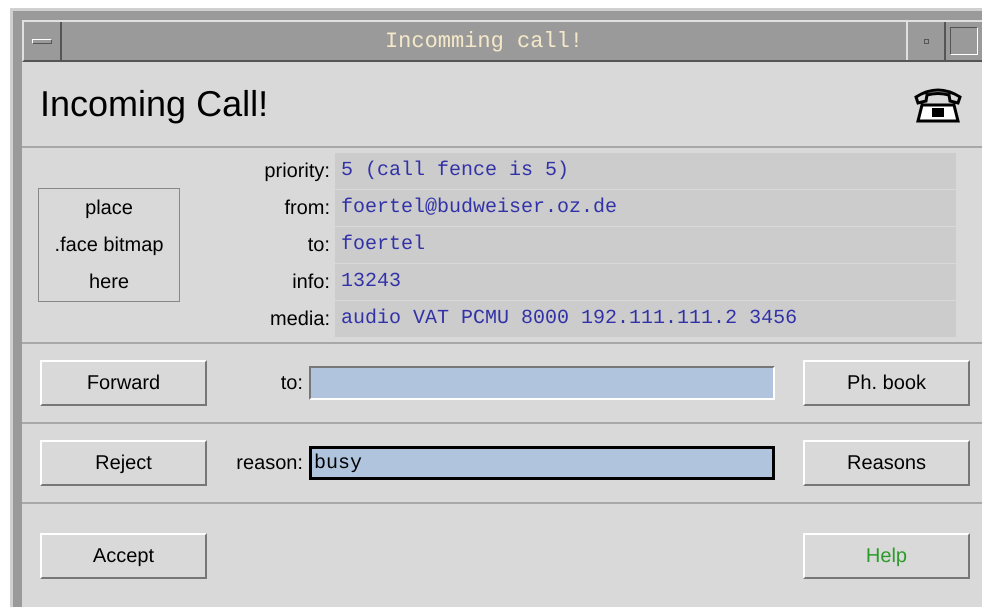 The width and height of the screenshot is (982, 607). I want to click on dialog-button: Reasons, so click(886, 463).